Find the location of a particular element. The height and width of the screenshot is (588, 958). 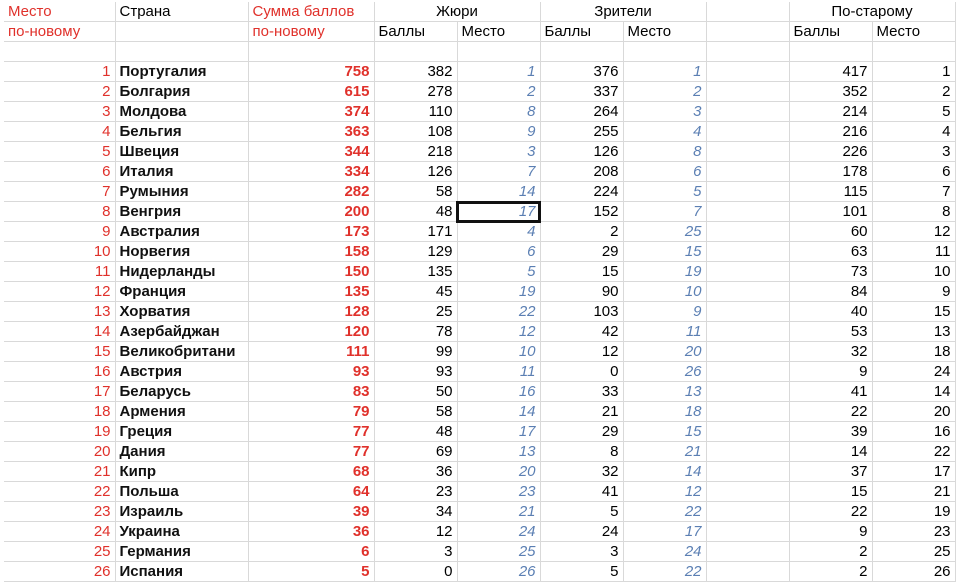

old-place-cell: 18 is located at coordinates (914, 351).